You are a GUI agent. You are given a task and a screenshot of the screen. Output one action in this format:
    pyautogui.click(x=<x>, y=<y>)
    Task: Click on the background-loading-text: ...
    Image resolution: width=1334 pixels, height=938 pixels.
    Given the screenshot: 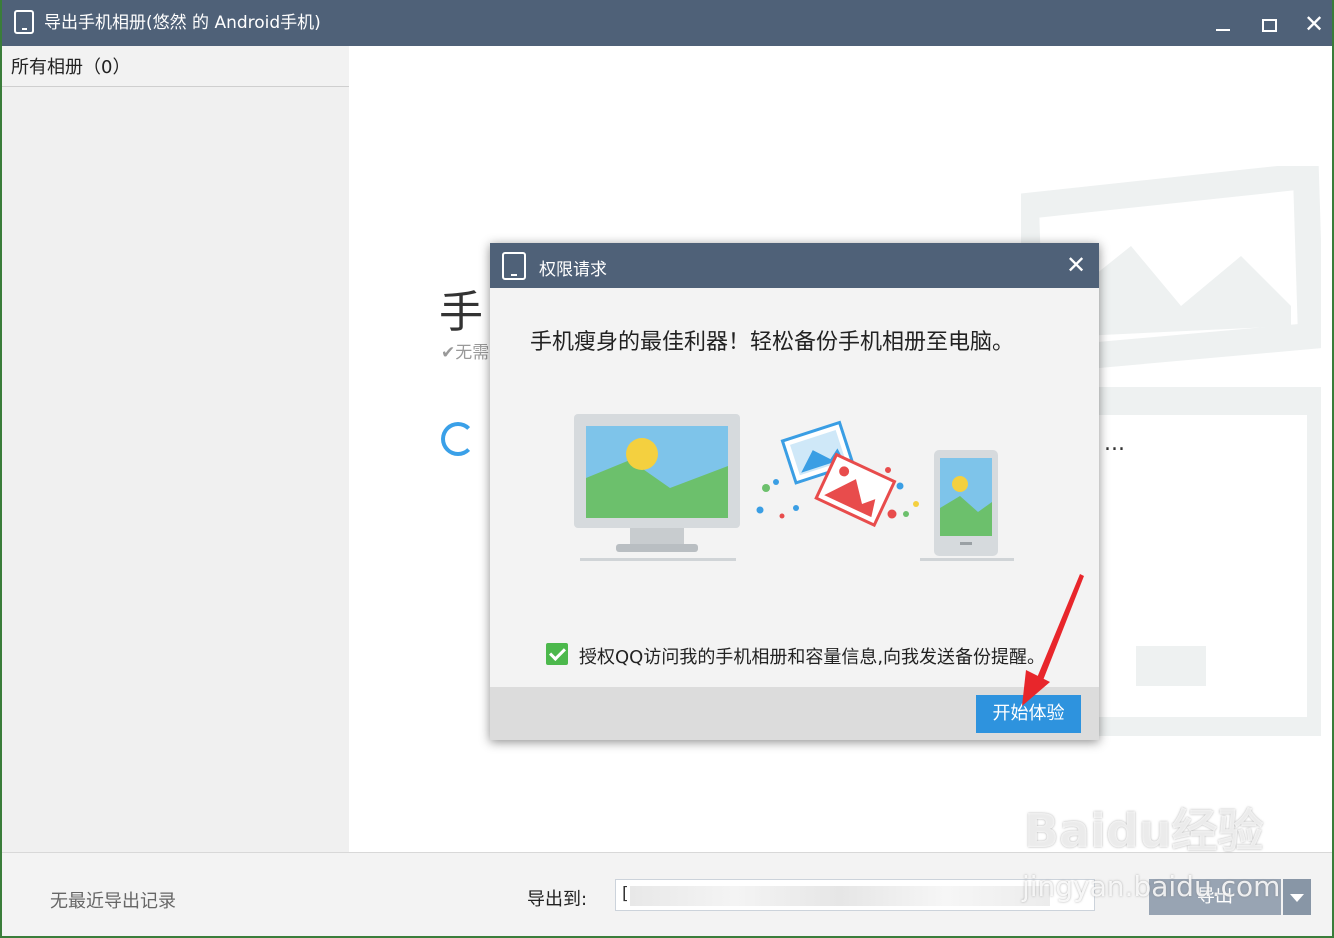 What is the action you would take?
    pyautogui.click(x=1114, y=443)
    